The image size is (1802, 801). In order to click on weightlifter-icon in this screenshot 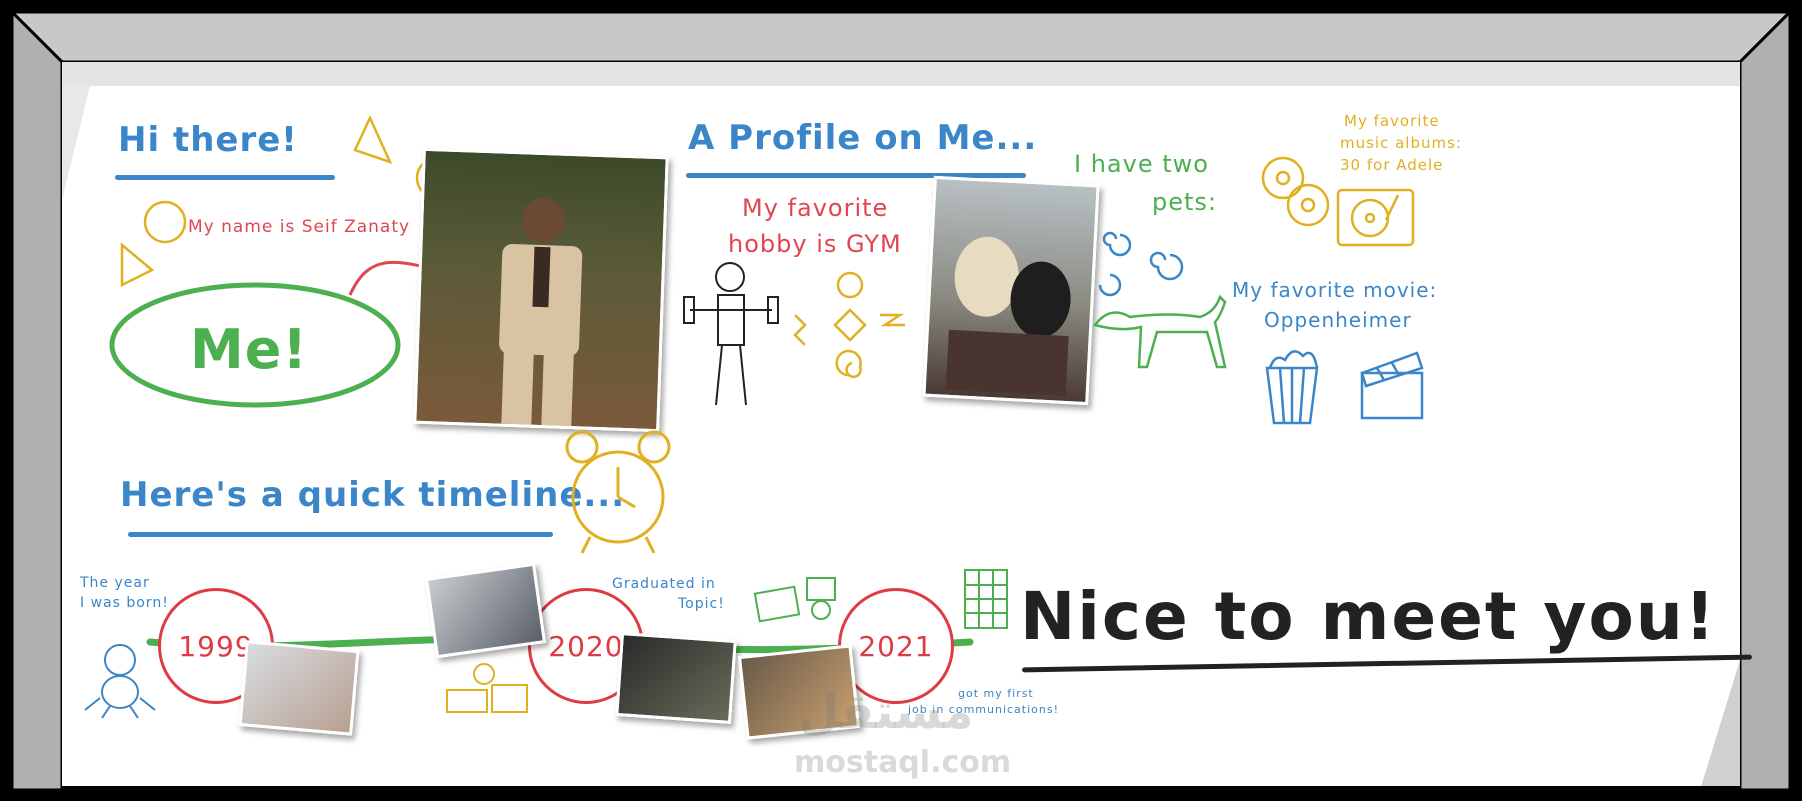, I will do `click(731, 334)`.